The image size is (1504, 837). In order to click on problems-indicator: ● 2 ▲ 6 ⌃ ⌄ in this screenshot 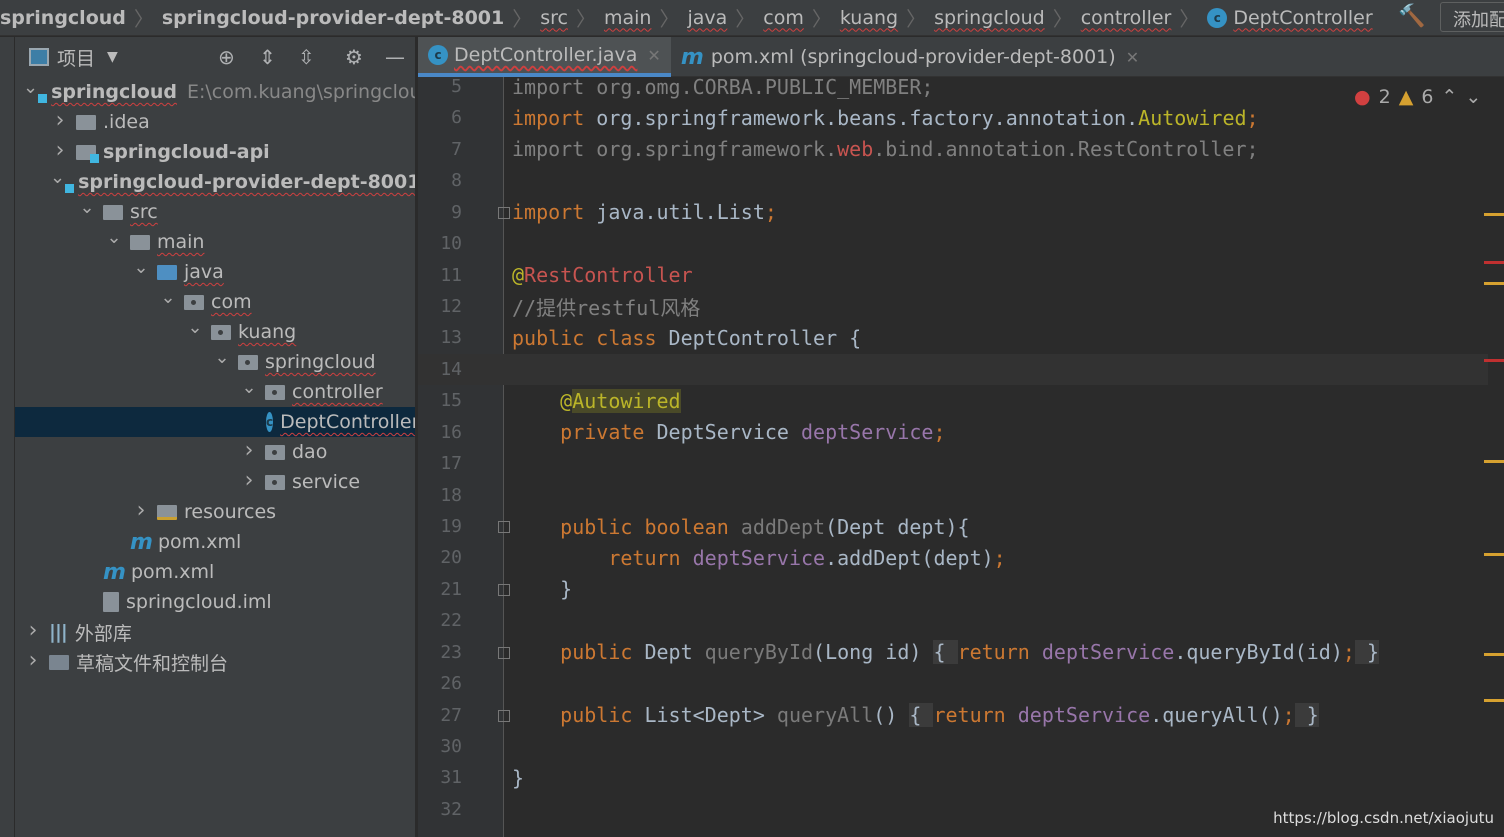, I will do `click(1417, 97)`.